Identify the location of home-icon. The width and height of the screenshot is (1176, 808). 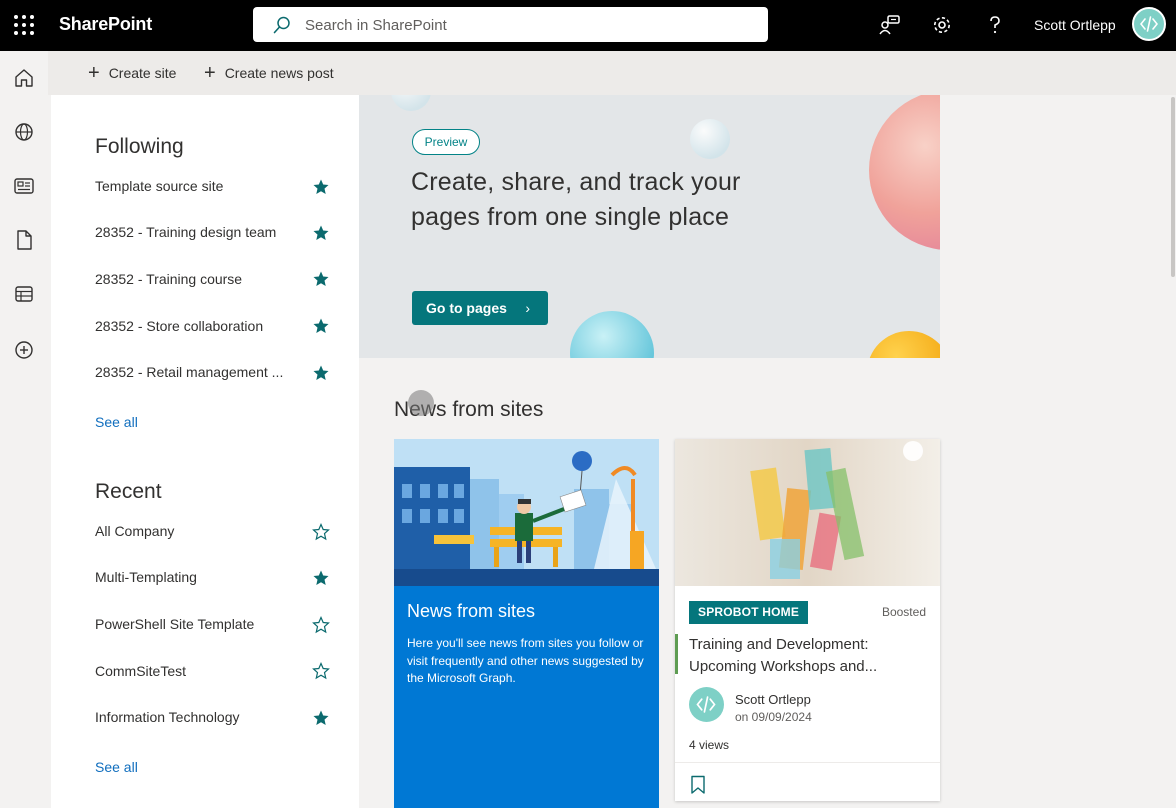
(24, 78).